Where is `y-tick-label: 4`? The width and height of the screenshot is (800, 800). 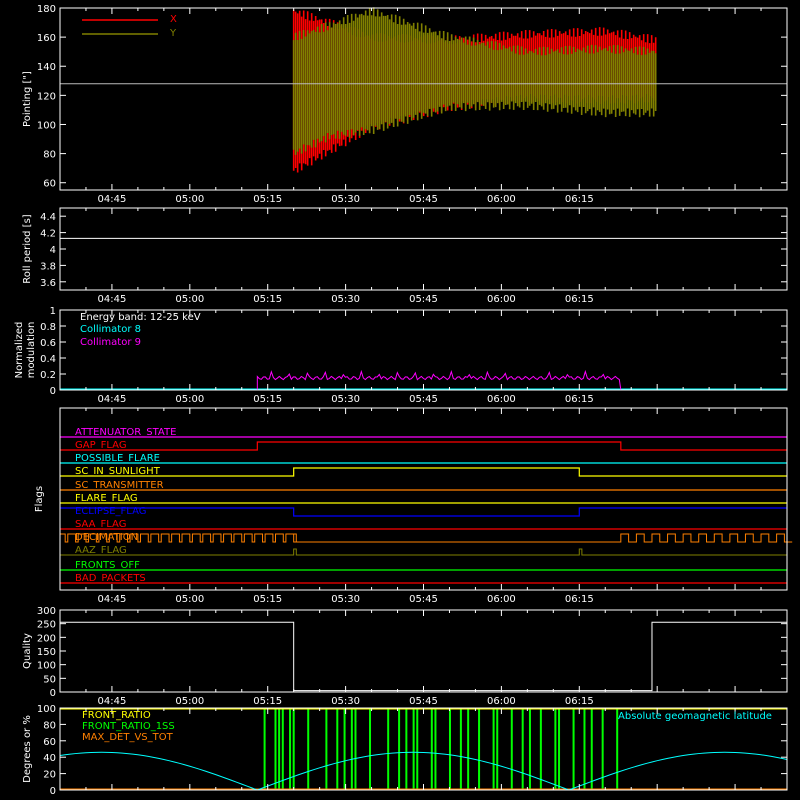 y-tick-label: 4 is located at coordinates (53, 250).